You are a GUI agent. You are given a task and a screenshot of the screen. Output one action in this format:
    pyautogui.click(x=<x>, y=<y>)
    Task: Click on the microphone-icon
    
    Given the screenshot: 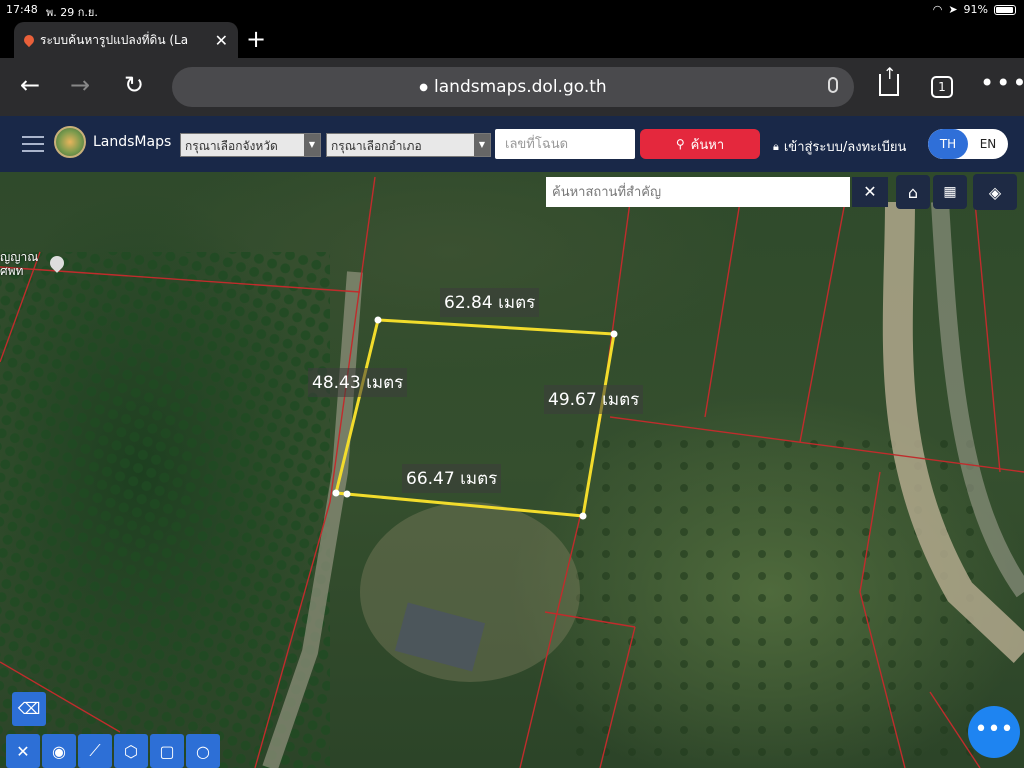 What is the action you would take?
    pyautogui.click(x=833, y=85)
    